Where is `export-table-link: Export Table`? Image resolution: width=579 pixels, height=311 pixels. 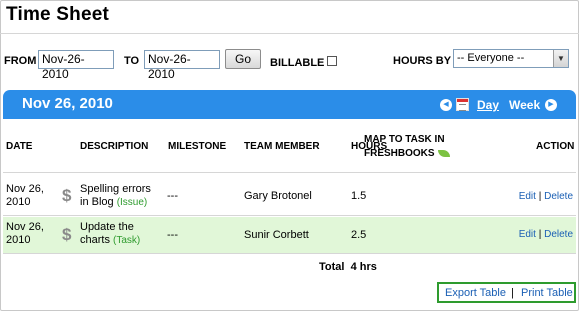 export-table-link: Export Table is located at coordinates (475, 293).